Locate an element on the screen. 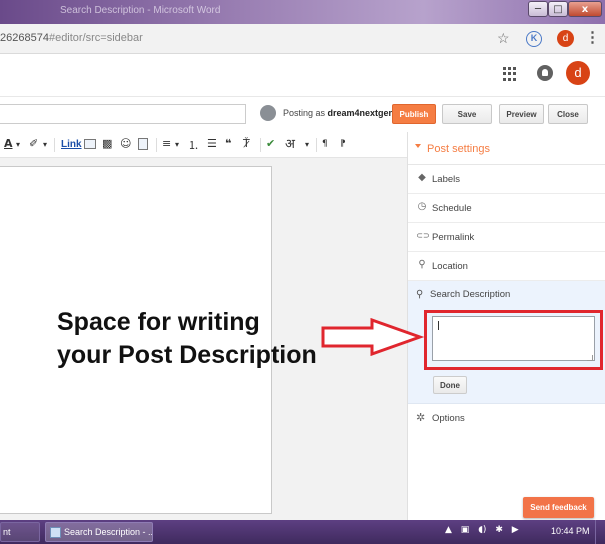  format-toolbar: A ▾ ✐ ▾ Link ▩ ☺ ≡ ▾ ⒈ ☰ ❝ Ť̷ ✔ अ ▾ ¶ ¶ is located at coordinates (203, 145).